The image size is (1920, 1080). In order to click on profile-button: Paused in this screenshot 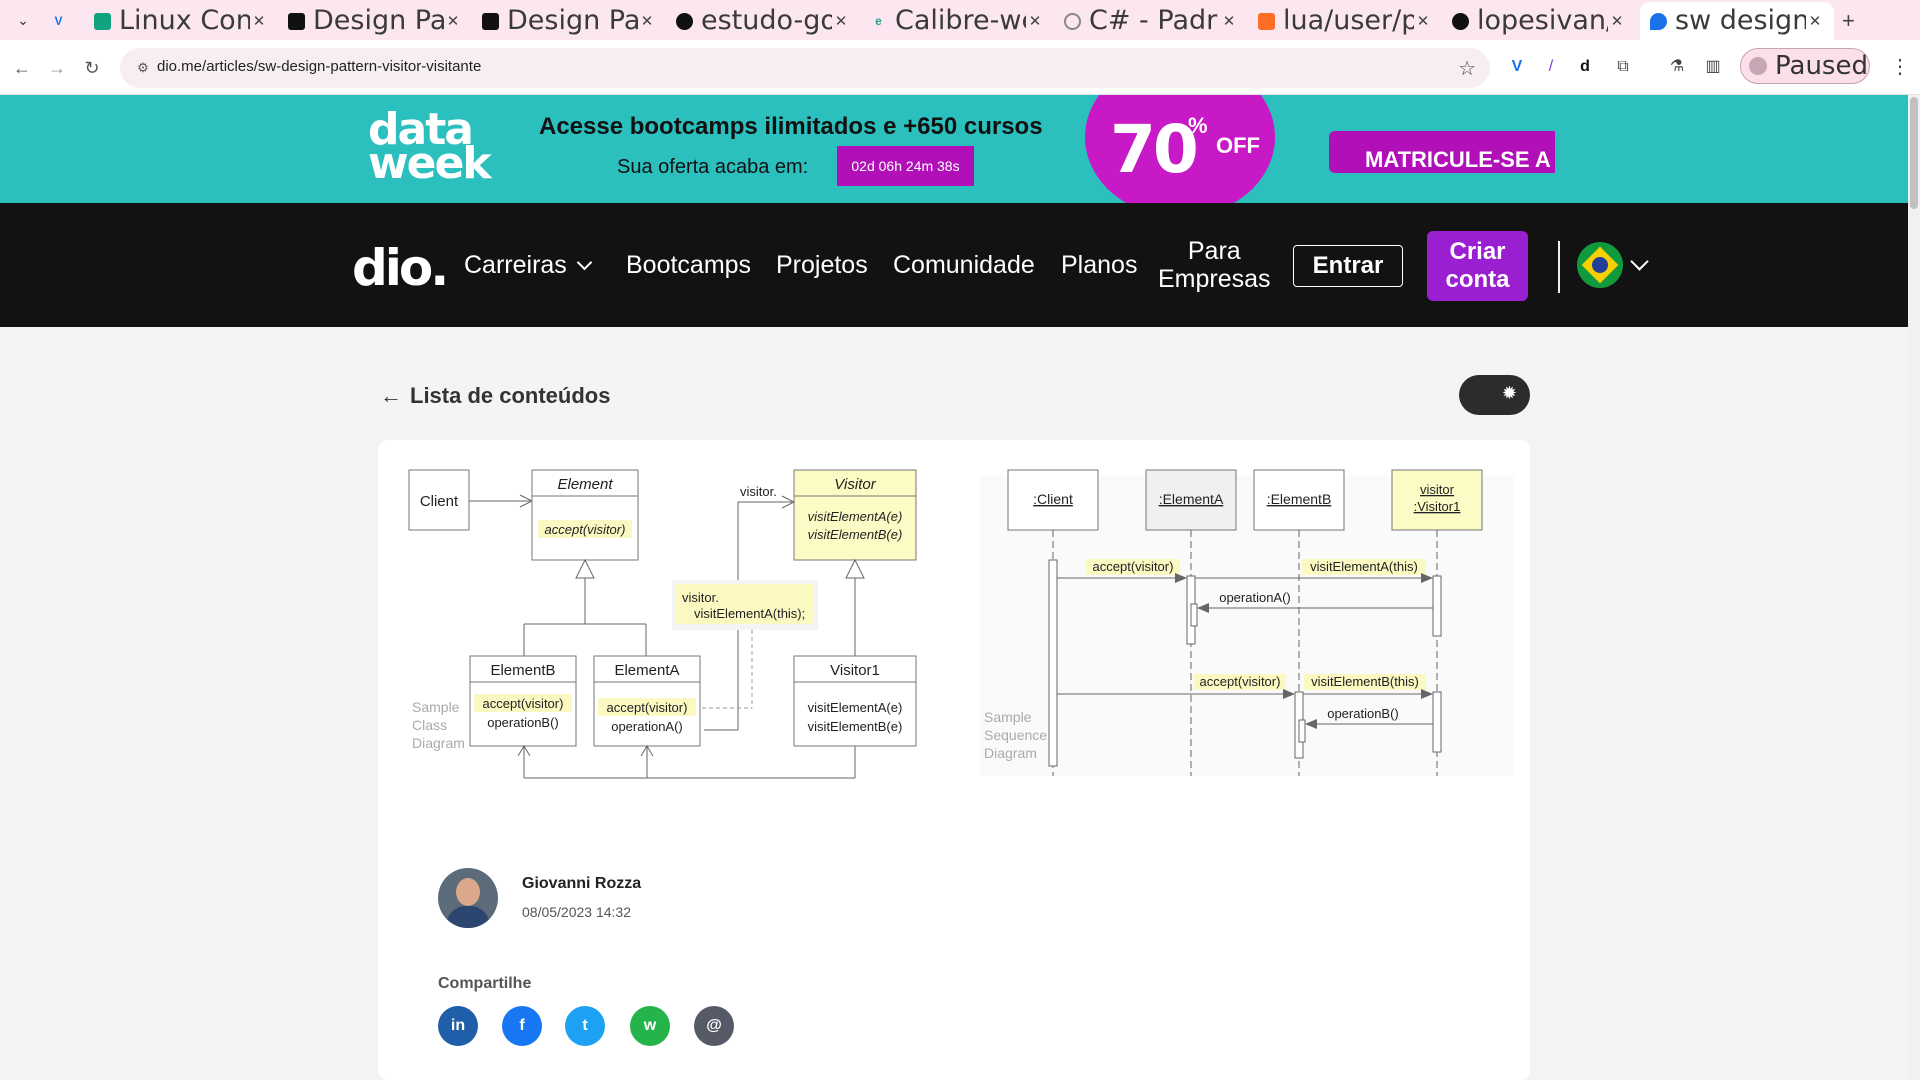, I will do `click(1805, 66)`.